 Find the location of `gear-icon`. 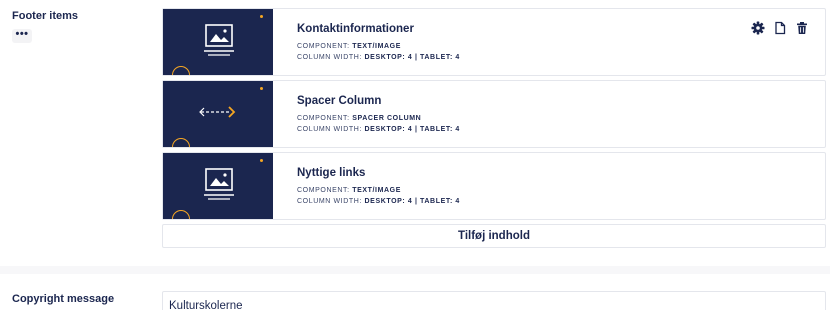

gear-icon is located at coordinates (758, 28).